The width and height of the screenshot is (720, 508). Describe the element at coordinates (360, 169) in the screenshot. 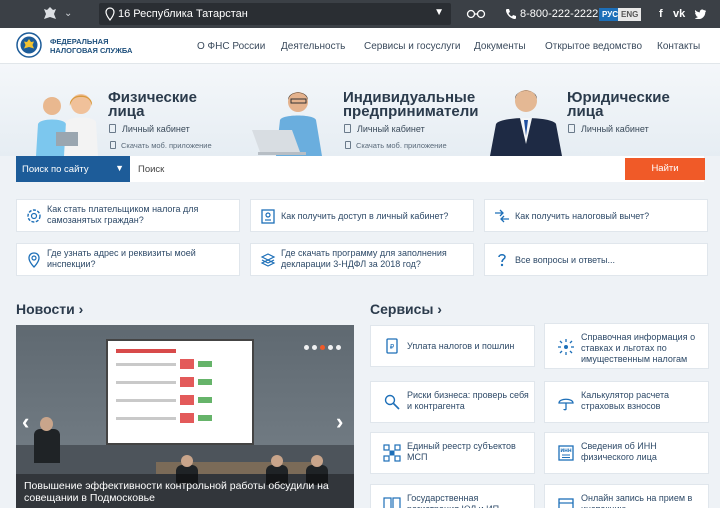

I see `site-search: Поиск по сайту ▼ Поиск Найти` at that location.